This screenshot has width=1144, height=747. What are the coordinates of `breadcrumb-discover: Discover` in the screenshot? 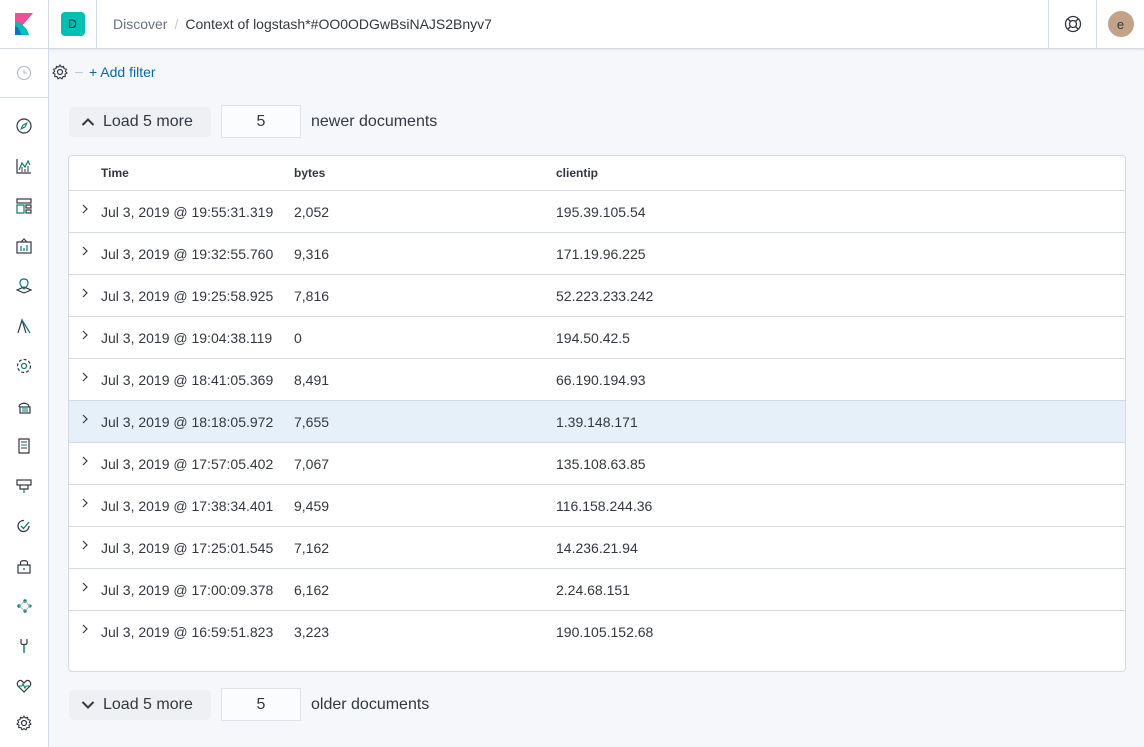 It's located at (140, 24).